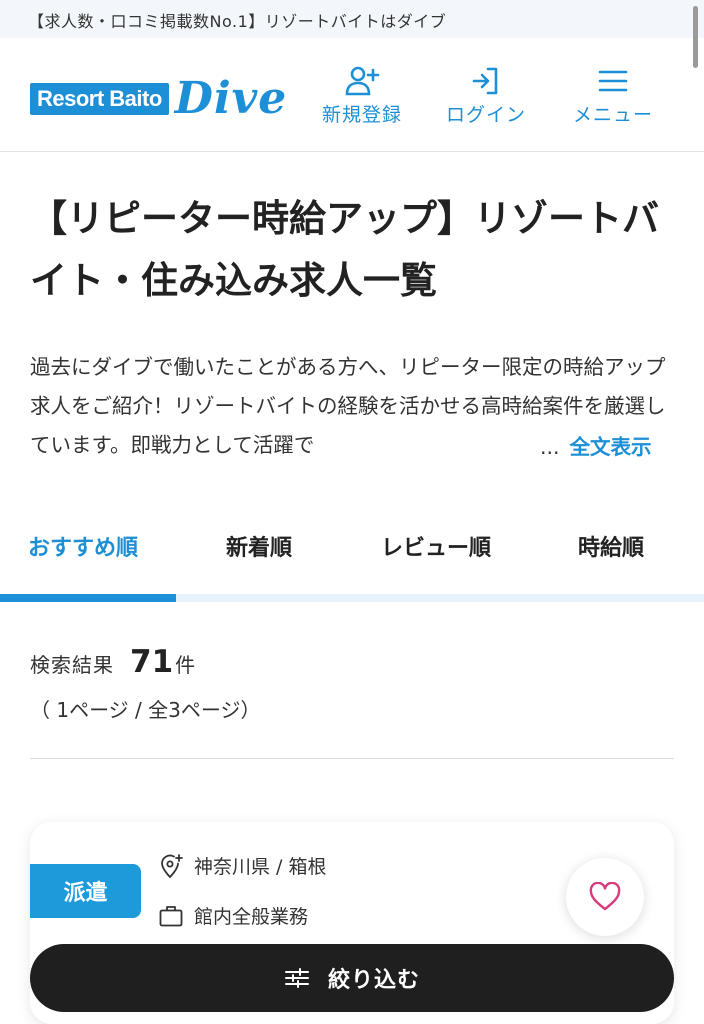 The height and width of the screenshot is (1024, 704). I want to click on site-header: Resort Baito Dive 新規登録 ログイン メニュー, so click(352, 95).